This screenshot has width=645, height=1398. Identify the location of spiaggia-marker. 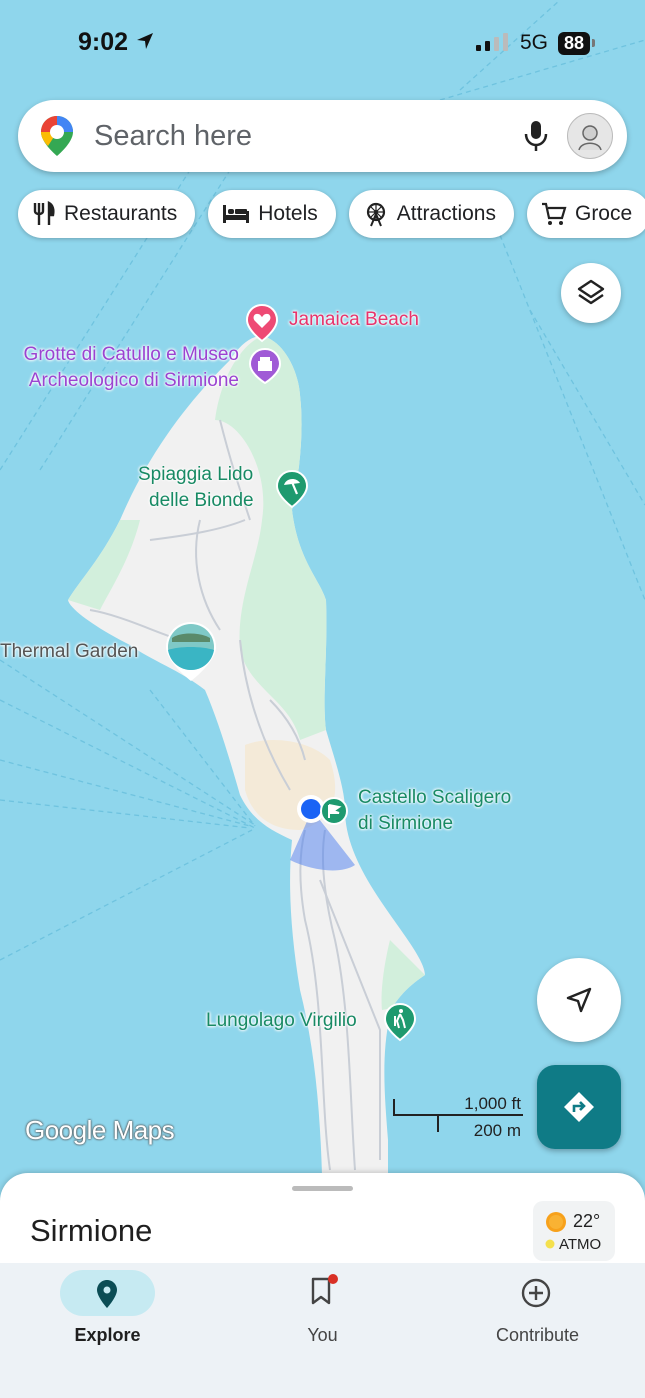
(292, 491).